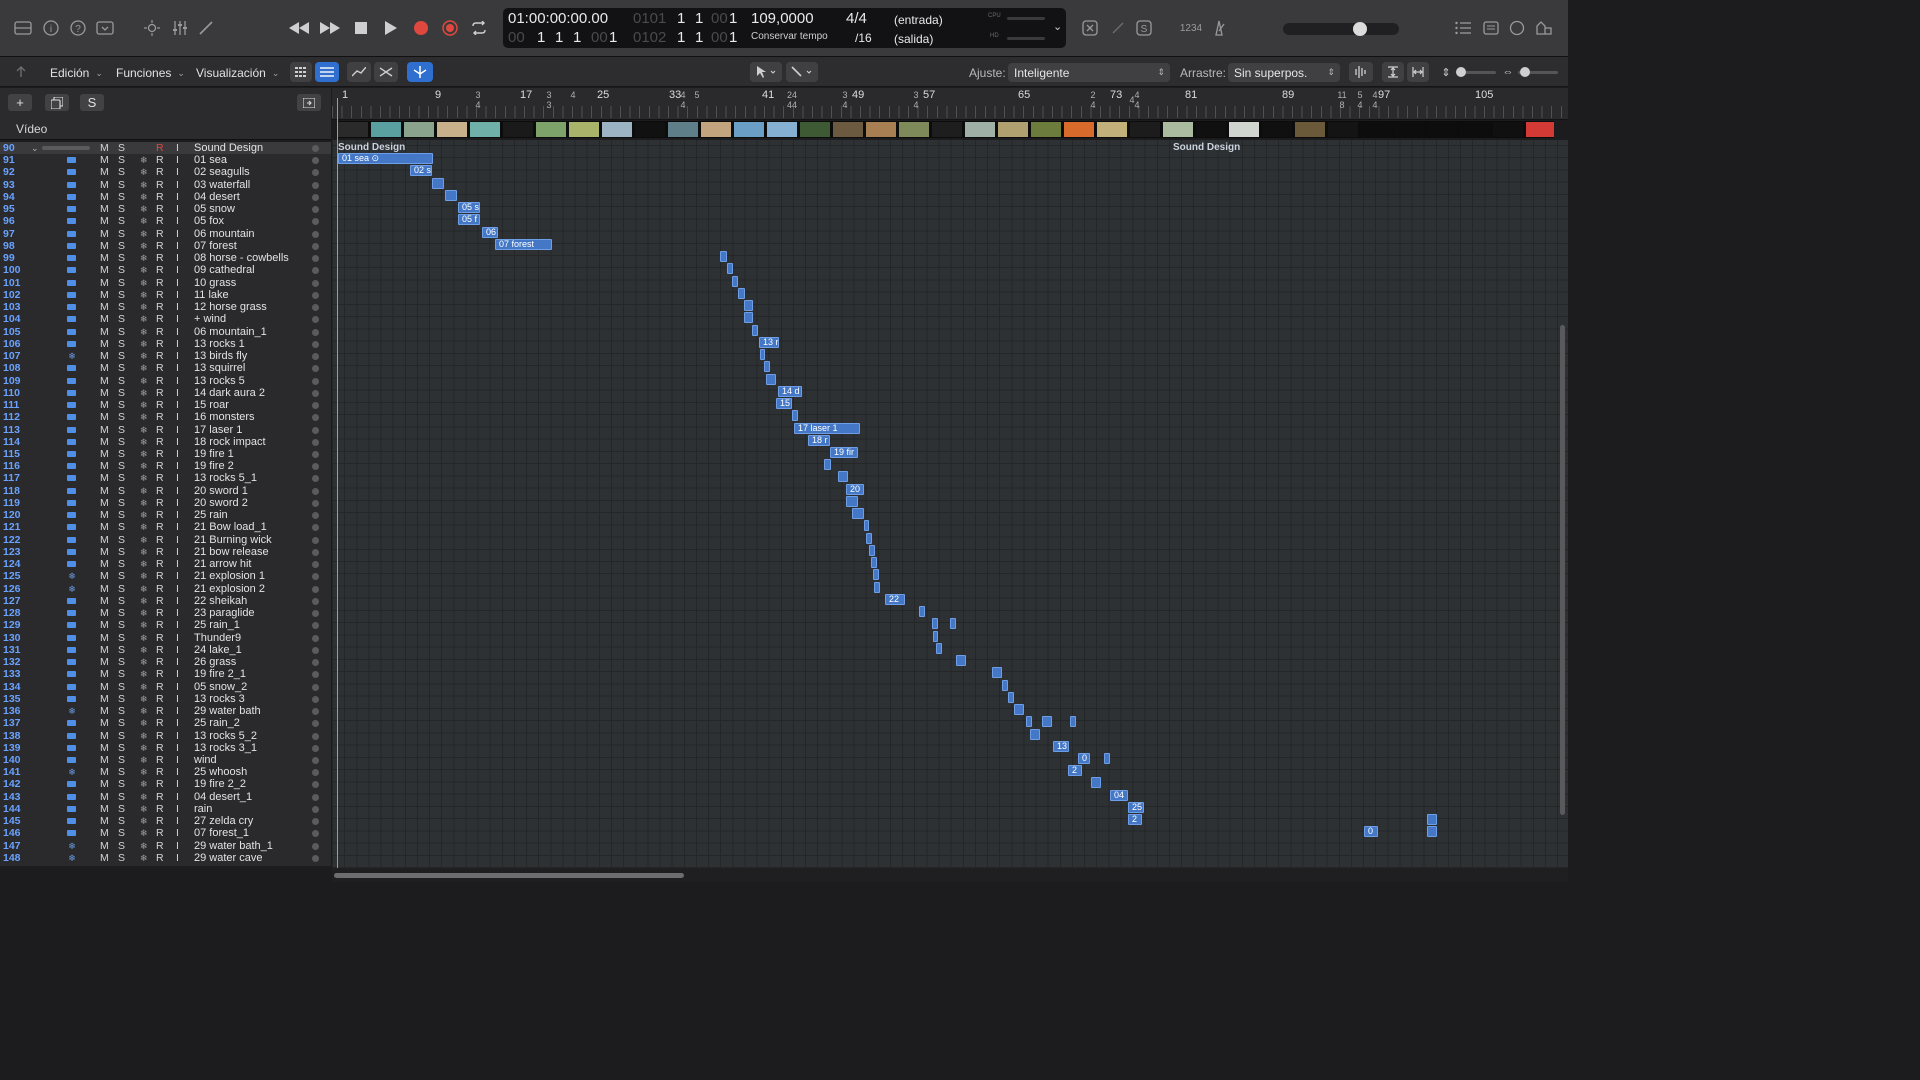 The width and height of the screenshot is (1920, 1080). Describe the element at coordinates (165, 209) in the screenshot. I see `track-row: 95 M S ❄ R I 05 snow` at that location.